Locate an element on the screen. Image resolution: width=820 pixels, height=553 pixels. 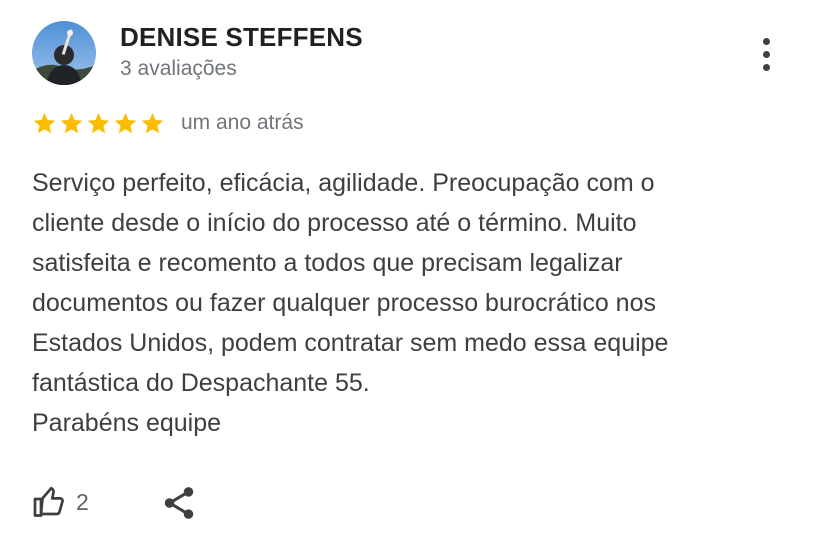
review-text-line: fantástica do Despachante 55. is located at coordinates (201, 383).